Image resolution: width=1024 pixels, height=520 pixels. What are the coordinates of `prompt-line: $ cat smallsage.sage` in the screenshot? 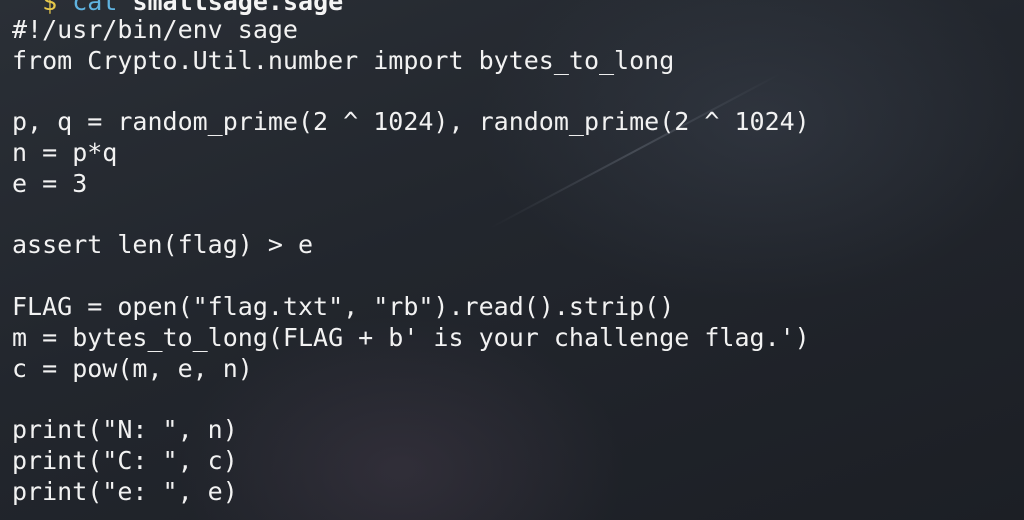 It's located at (177, 8).